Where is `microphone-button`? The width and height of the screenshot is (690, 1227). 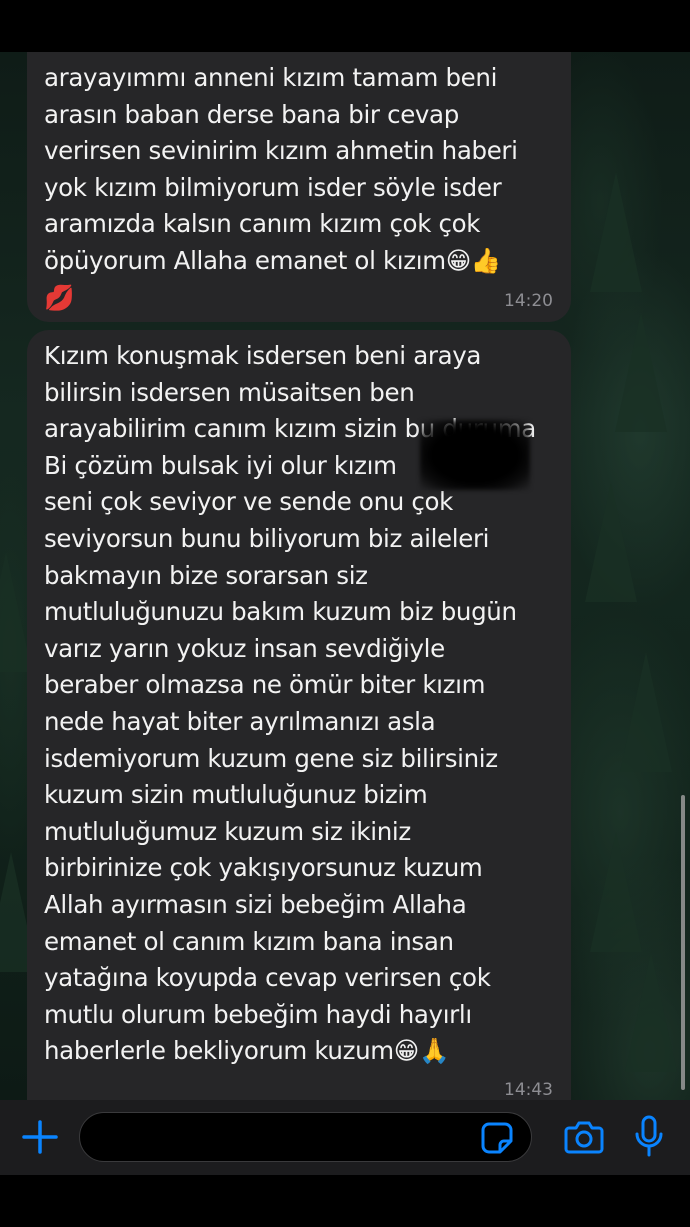 microphone-button is located at coordinates (649, 1136).